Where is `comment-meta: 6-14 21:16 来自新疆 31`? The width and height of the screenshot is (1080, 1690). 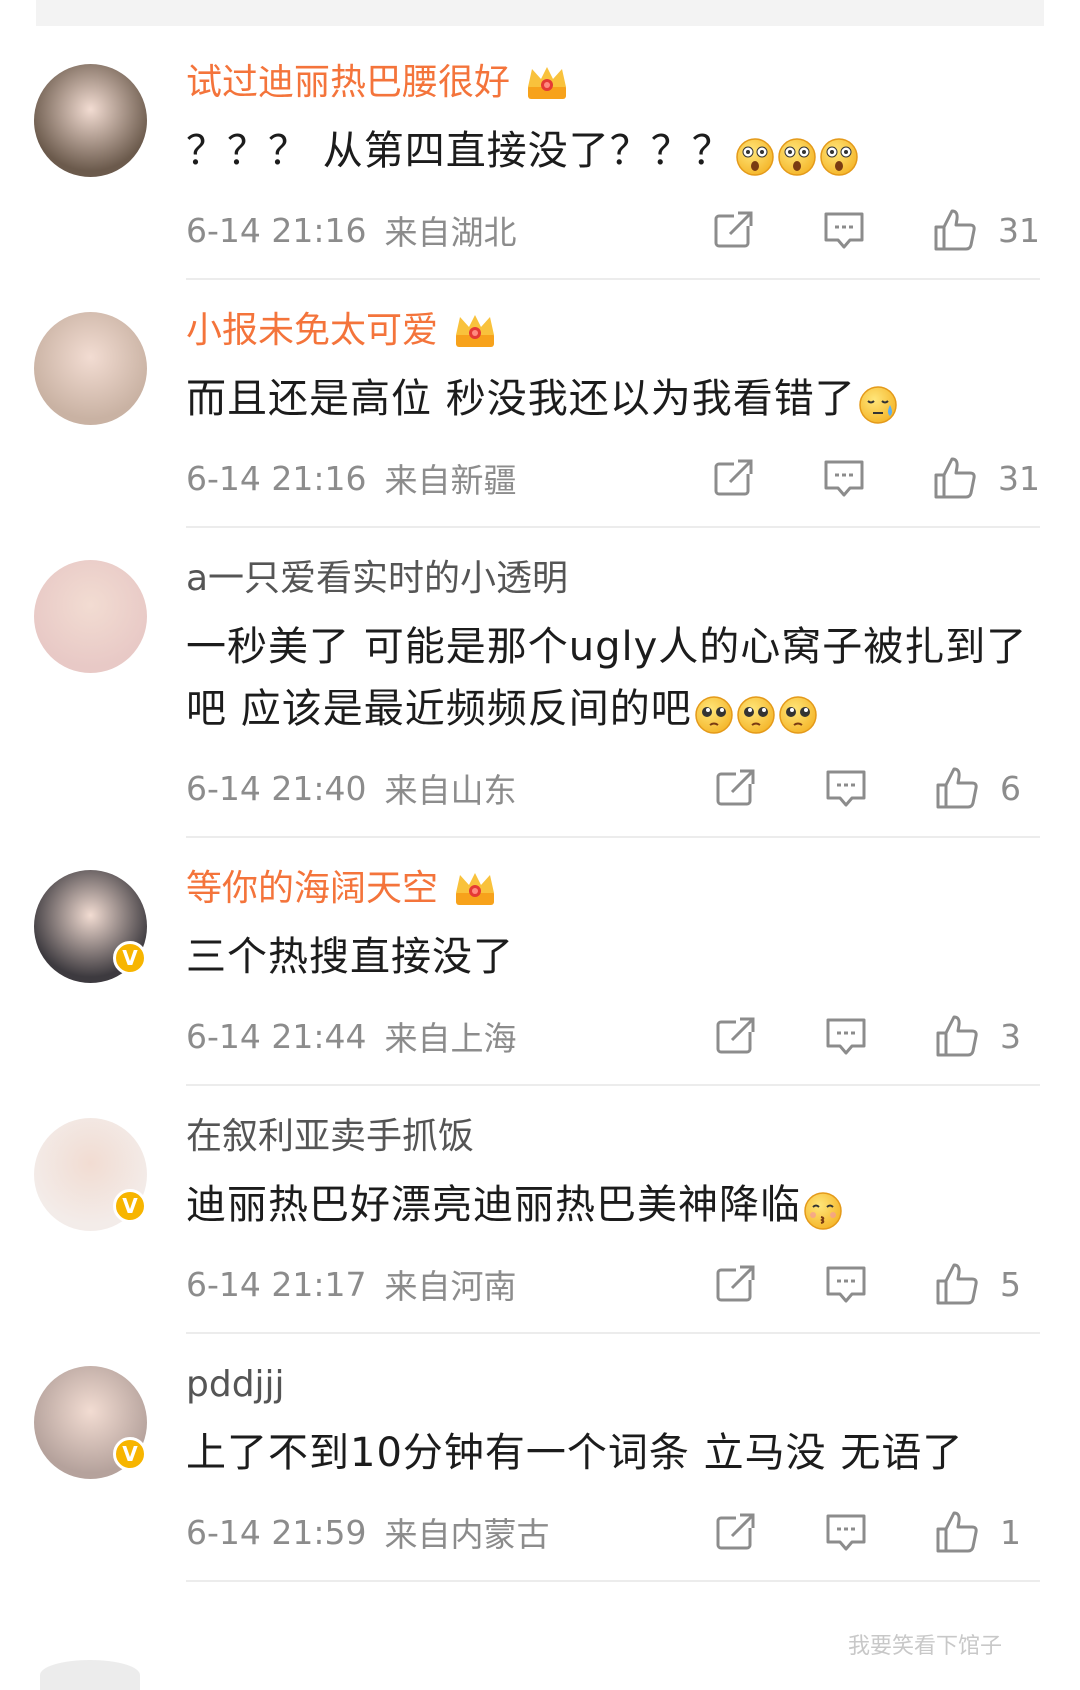 comment-meta: 6-14 21:16 来自新疆 31 is located at coordinates (613, 478).